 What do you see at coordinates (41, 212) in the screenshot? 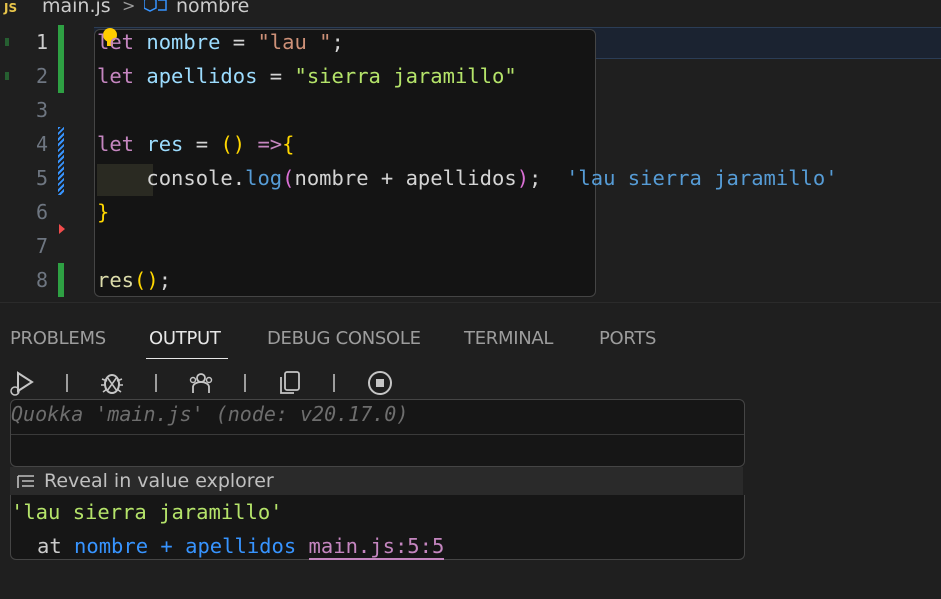
I see `line-number: 6` at bounding box center [41, 212].